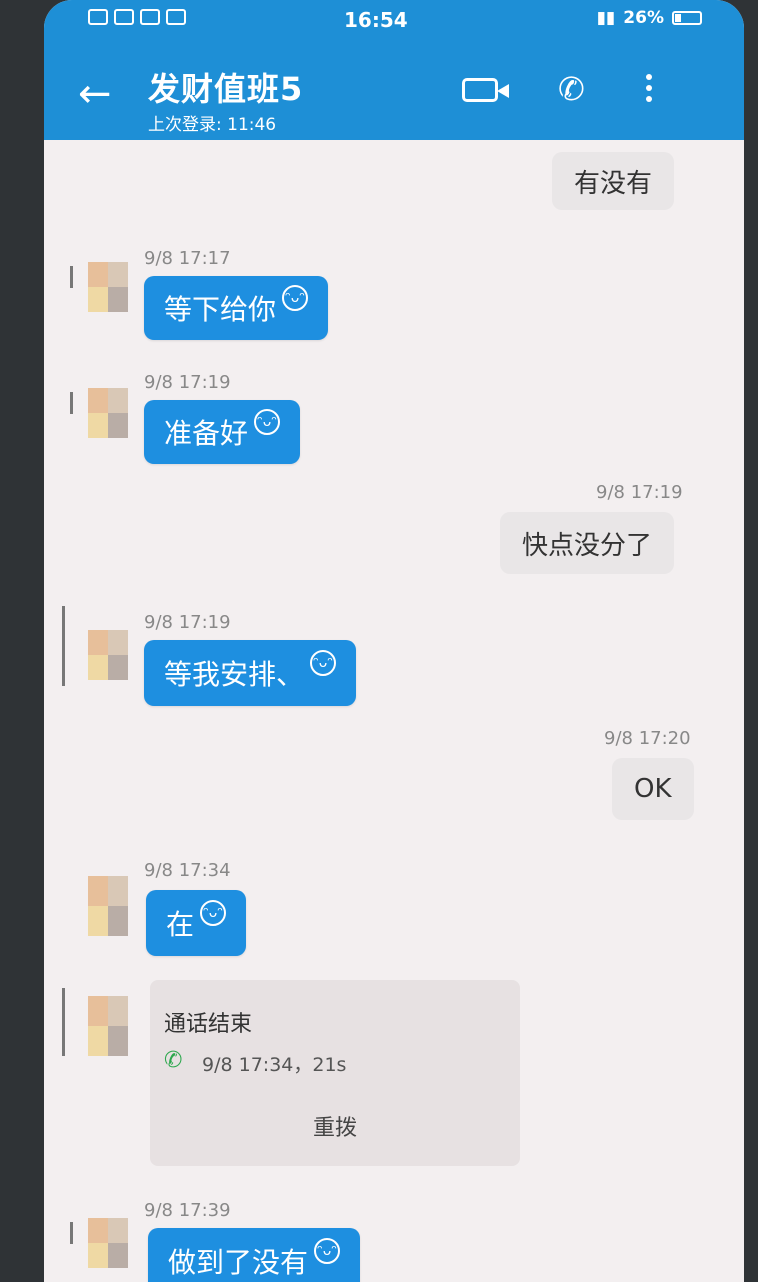  Describe the element at coordinates (606, 18) in the screenshot. I see `signal-icon: ▮▮` at that location.